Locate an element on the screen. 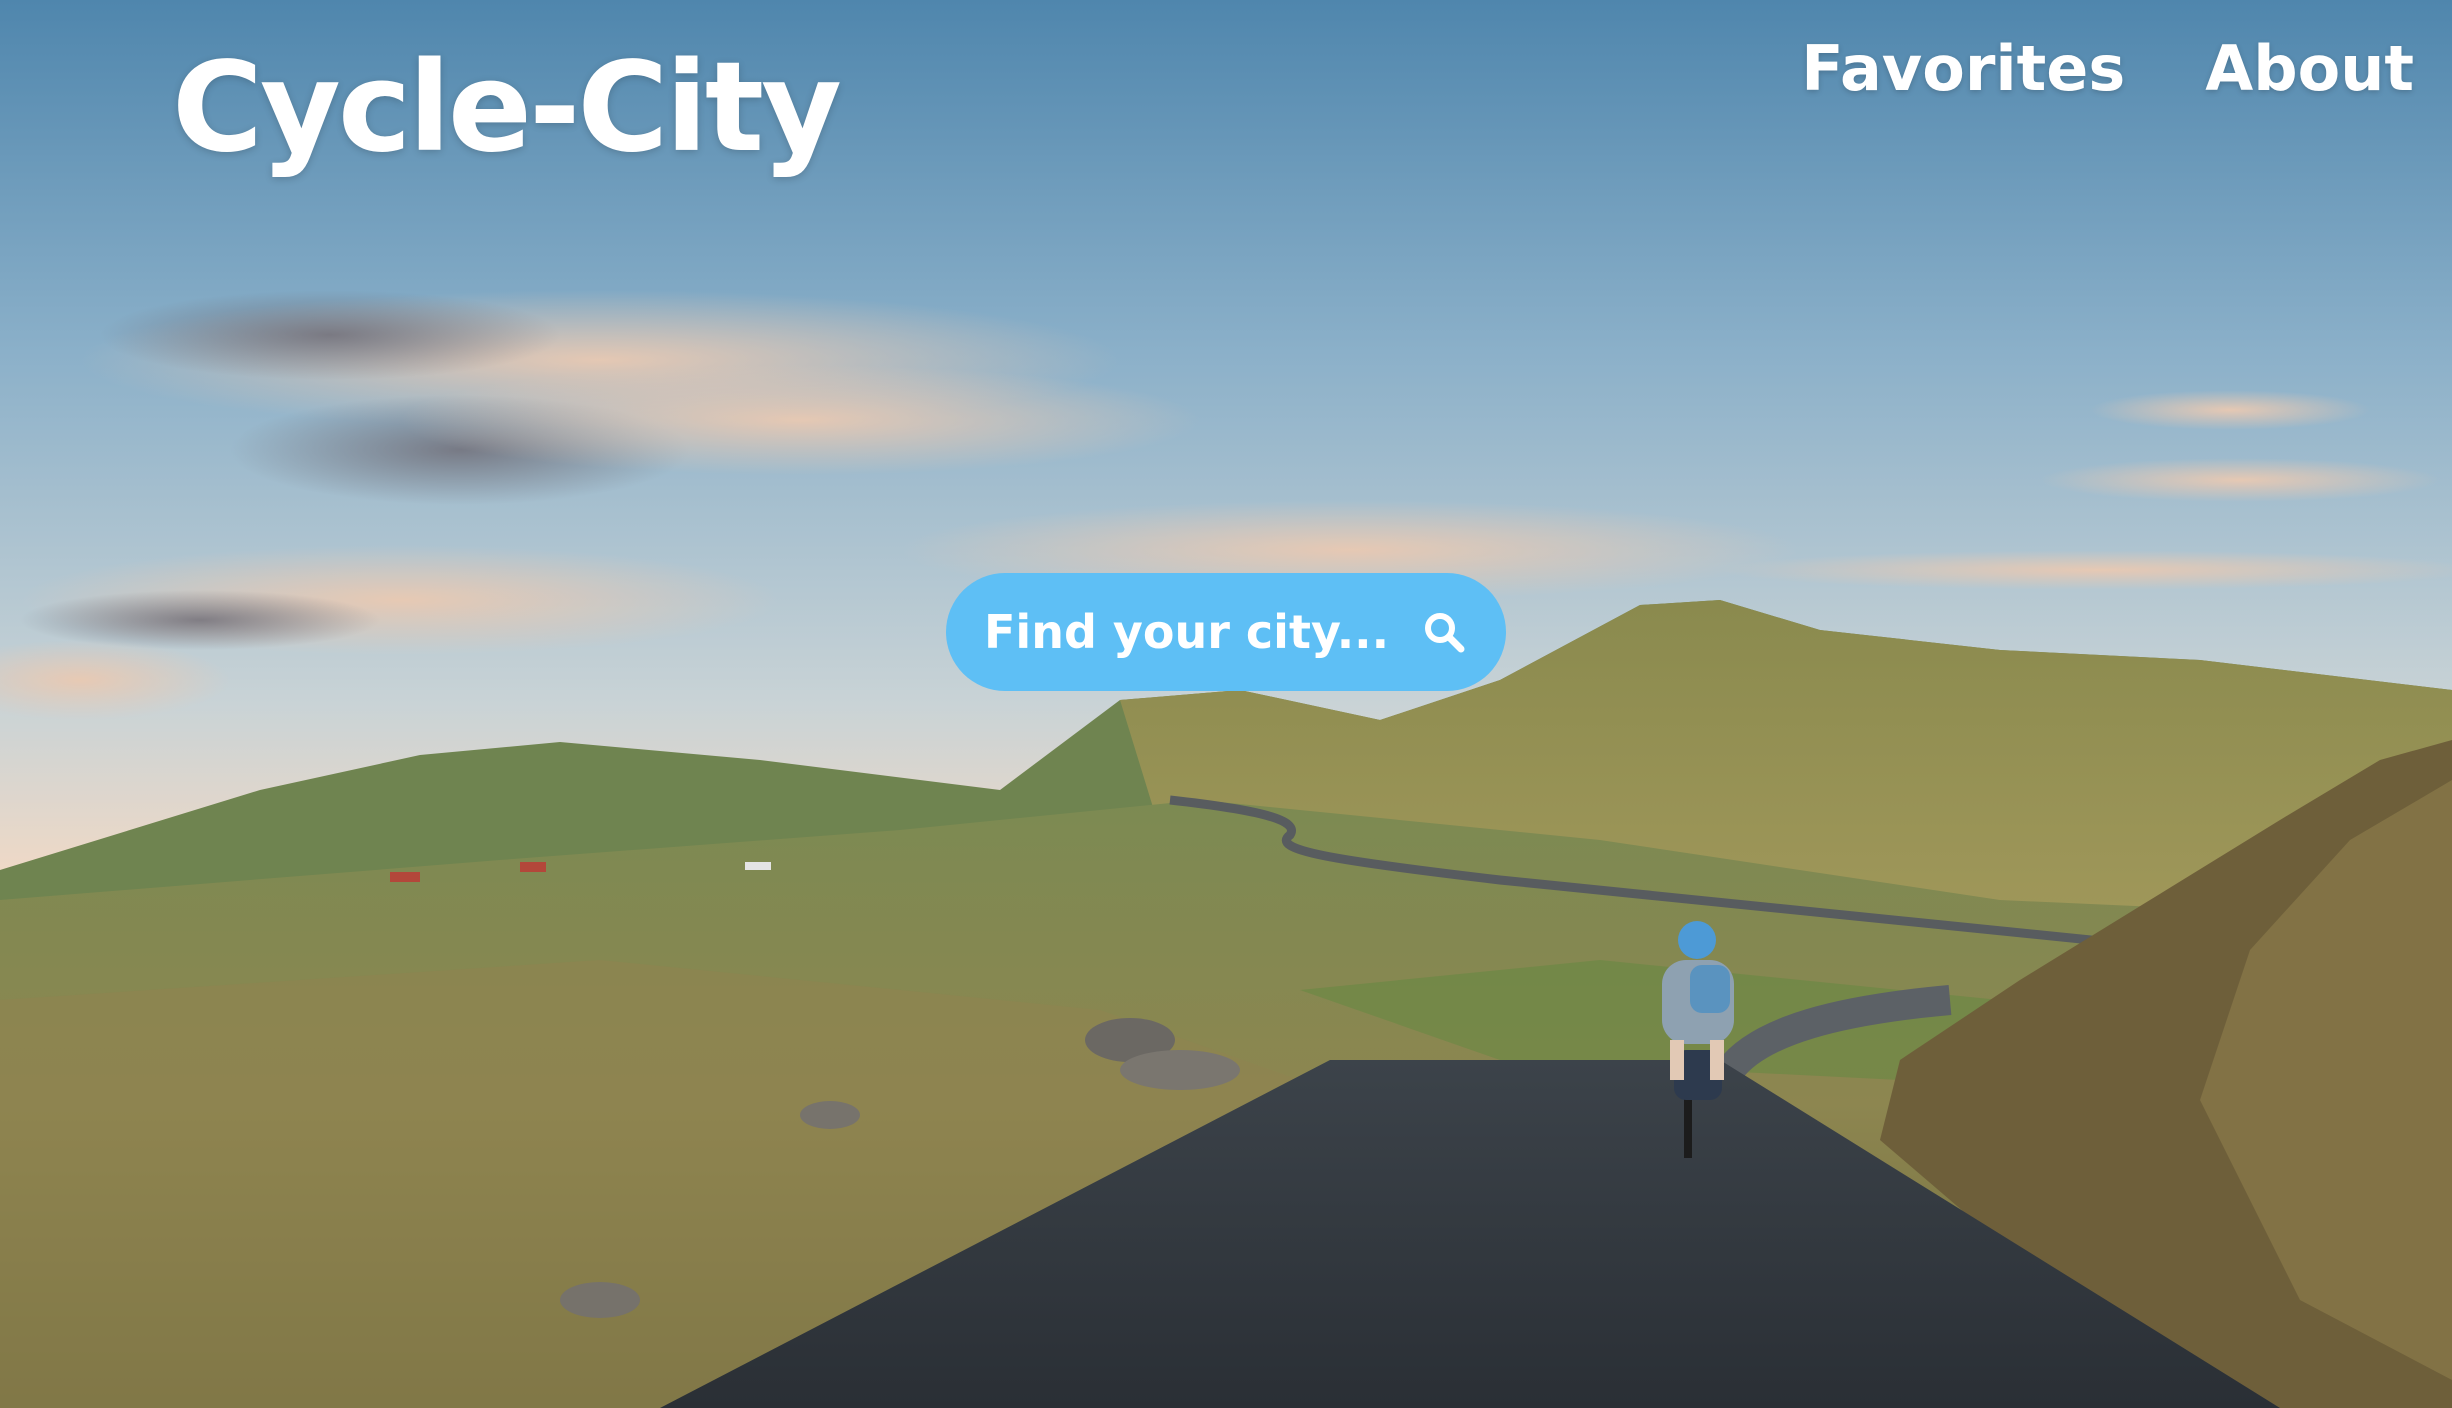  nav-link-about: About is located at coordinates (2309, 69).